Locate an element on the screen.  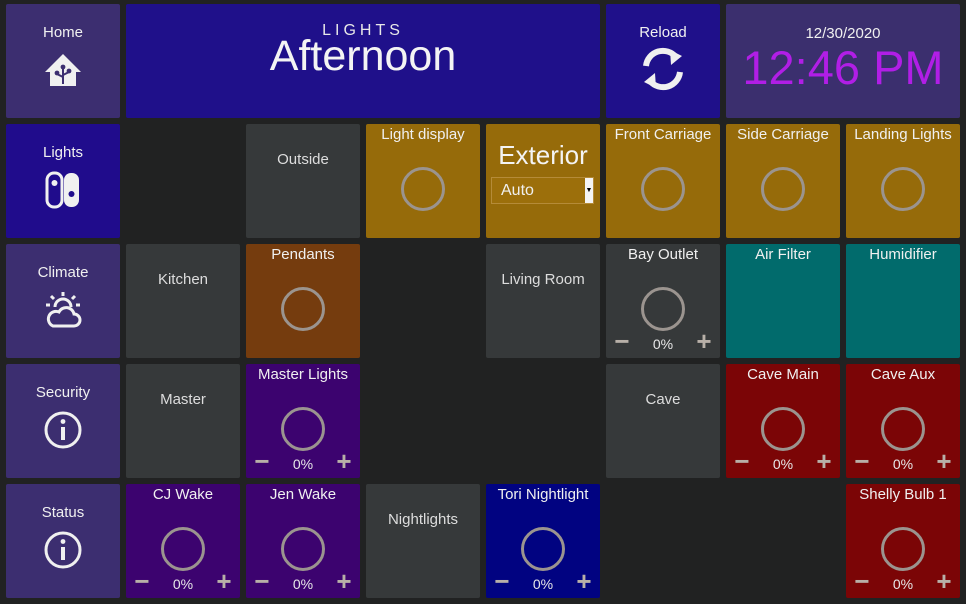
jen-wake-dimmer: Jen Wake − 0% + is located at coordinates (303, 541).